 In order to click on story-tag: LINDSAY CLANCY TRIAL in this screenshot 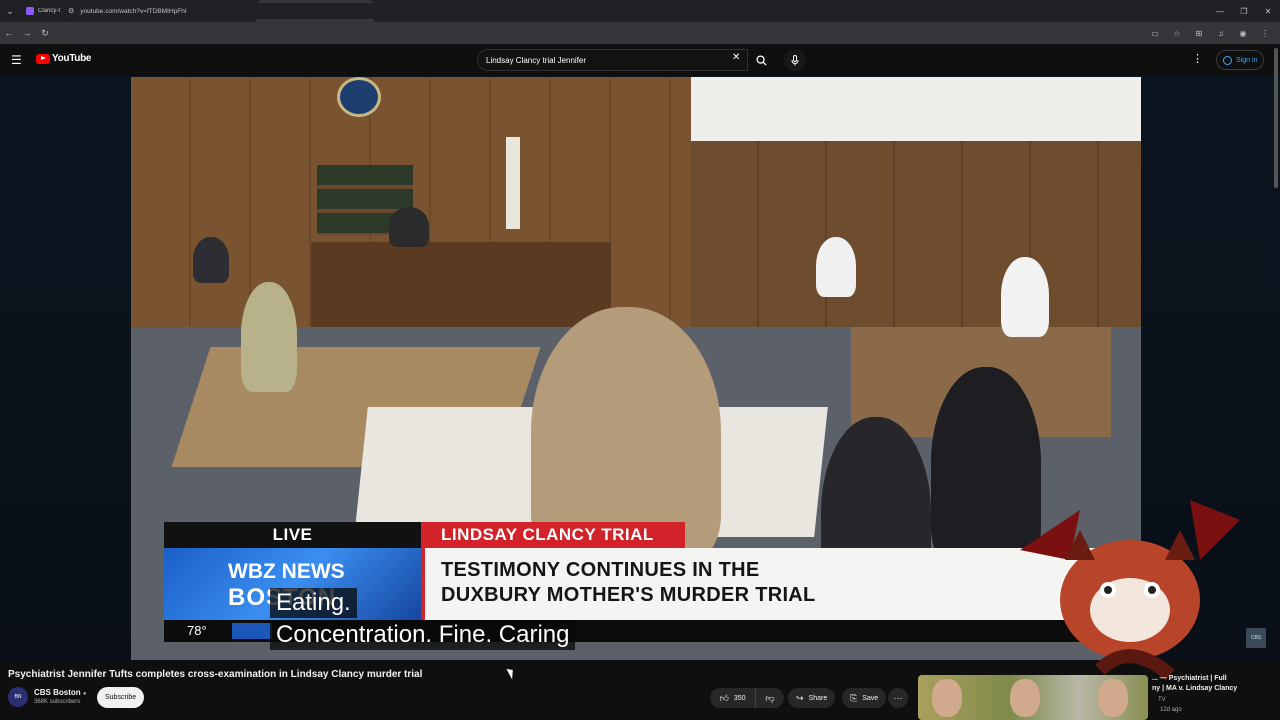, I will do `click(553, 535)`.